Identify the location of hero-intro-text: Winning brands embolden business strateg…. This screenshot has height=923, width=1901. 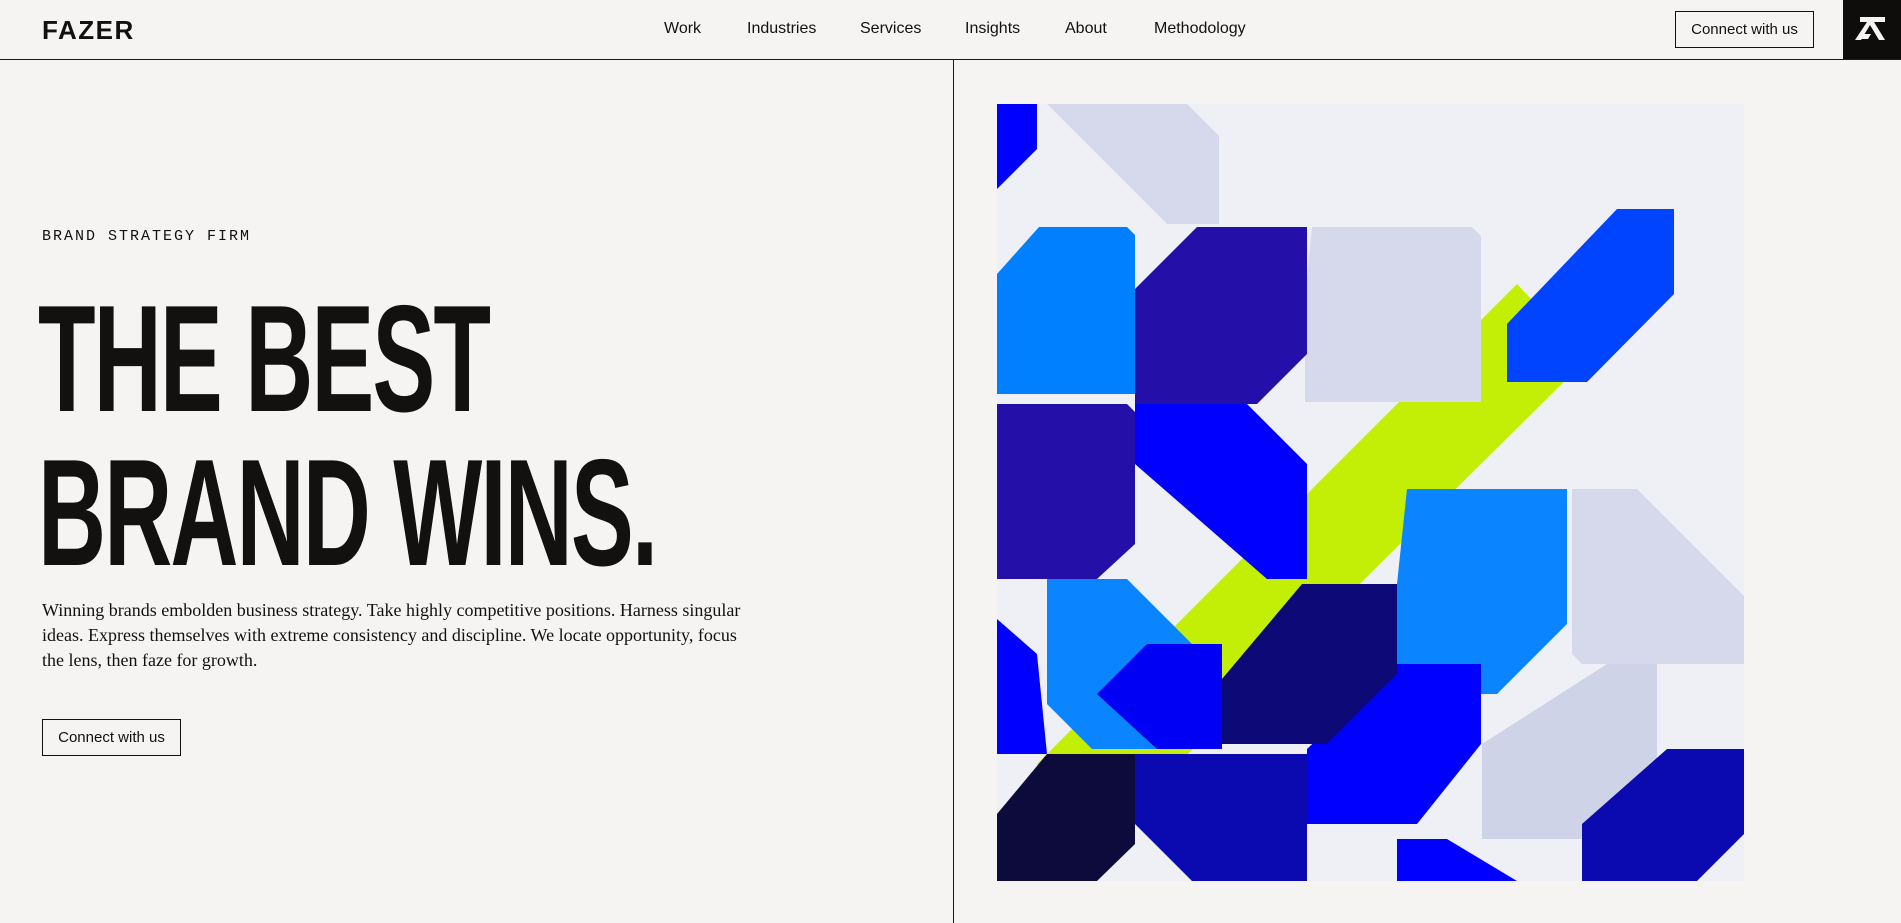
(391, 635).